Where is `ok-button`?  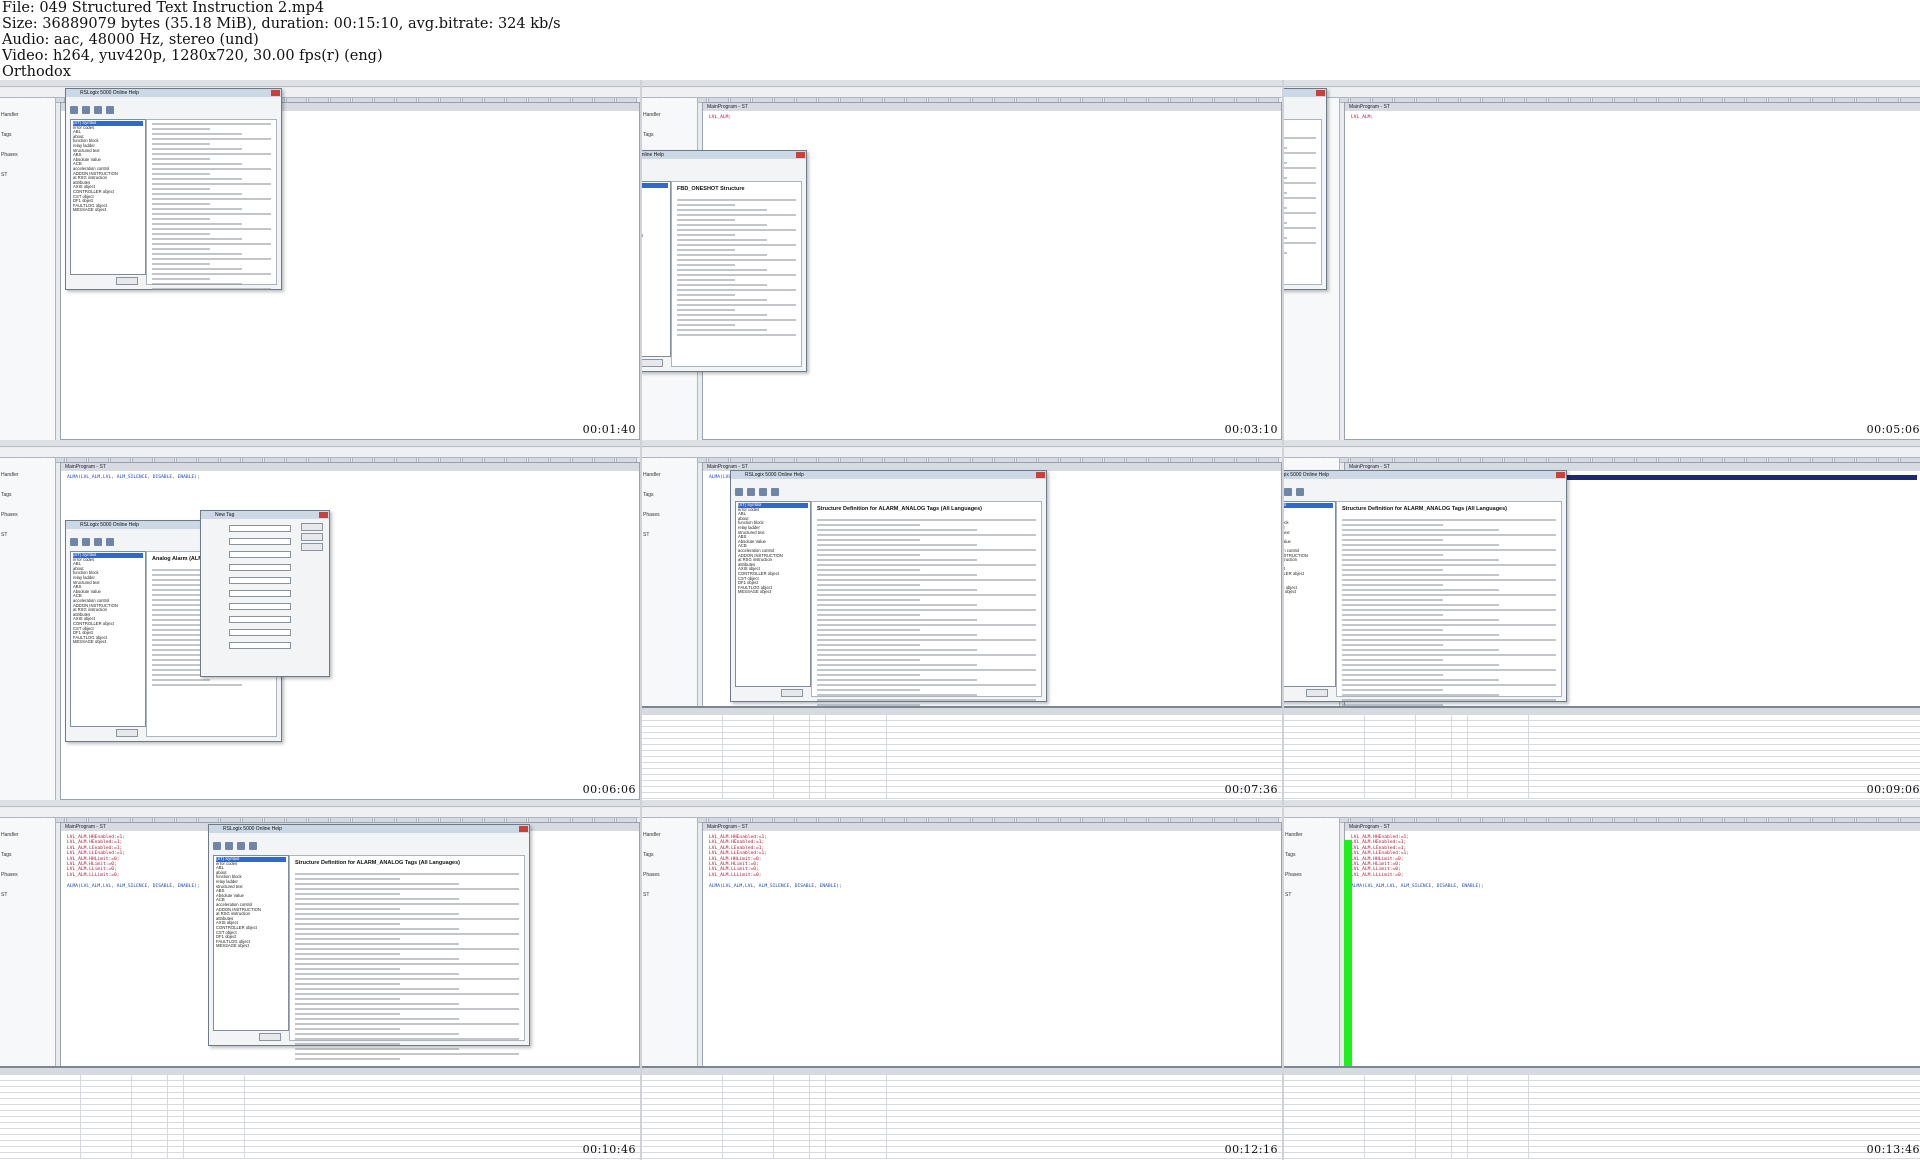 ok-button is located at coordinates (312, 527).